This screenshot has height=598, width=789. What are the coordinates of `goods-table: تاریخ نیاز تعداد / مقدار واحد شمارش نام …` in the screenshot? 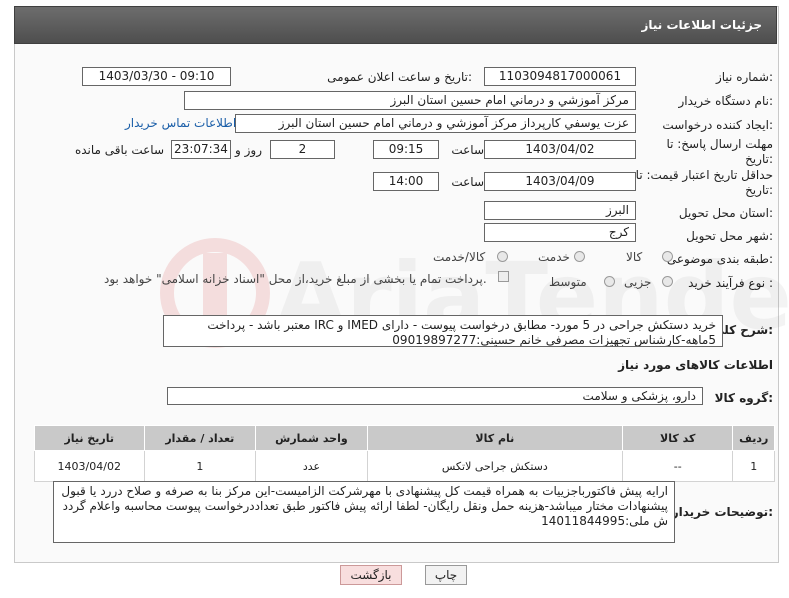 It's located at (404, 453).